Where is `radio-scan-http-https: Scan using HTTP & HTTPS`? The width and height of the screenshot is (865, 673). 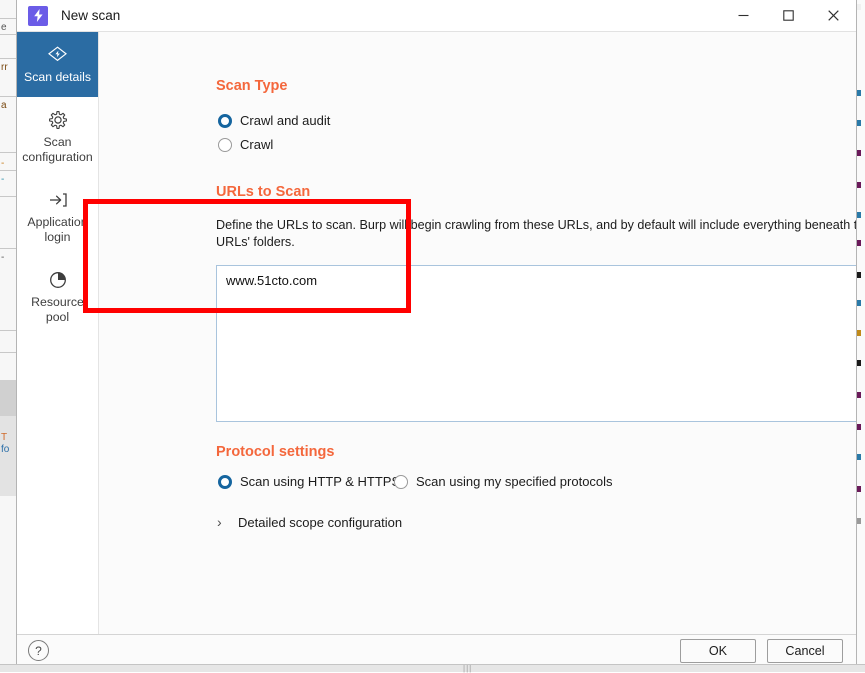
radio-scan-http-https: Scan using HTTP & HTTPS is located at coordinates (309, 481).